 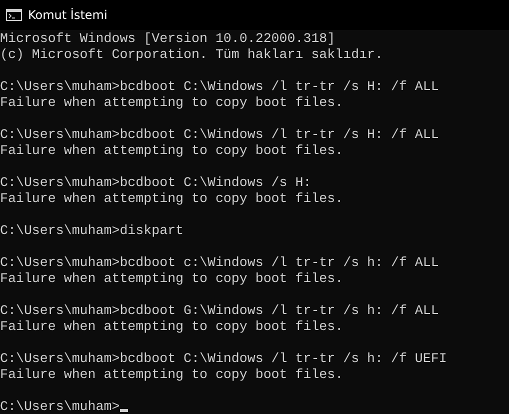 I want to click on console-line: C:\Users\muham>diskpart, so click(x=92, y=230).